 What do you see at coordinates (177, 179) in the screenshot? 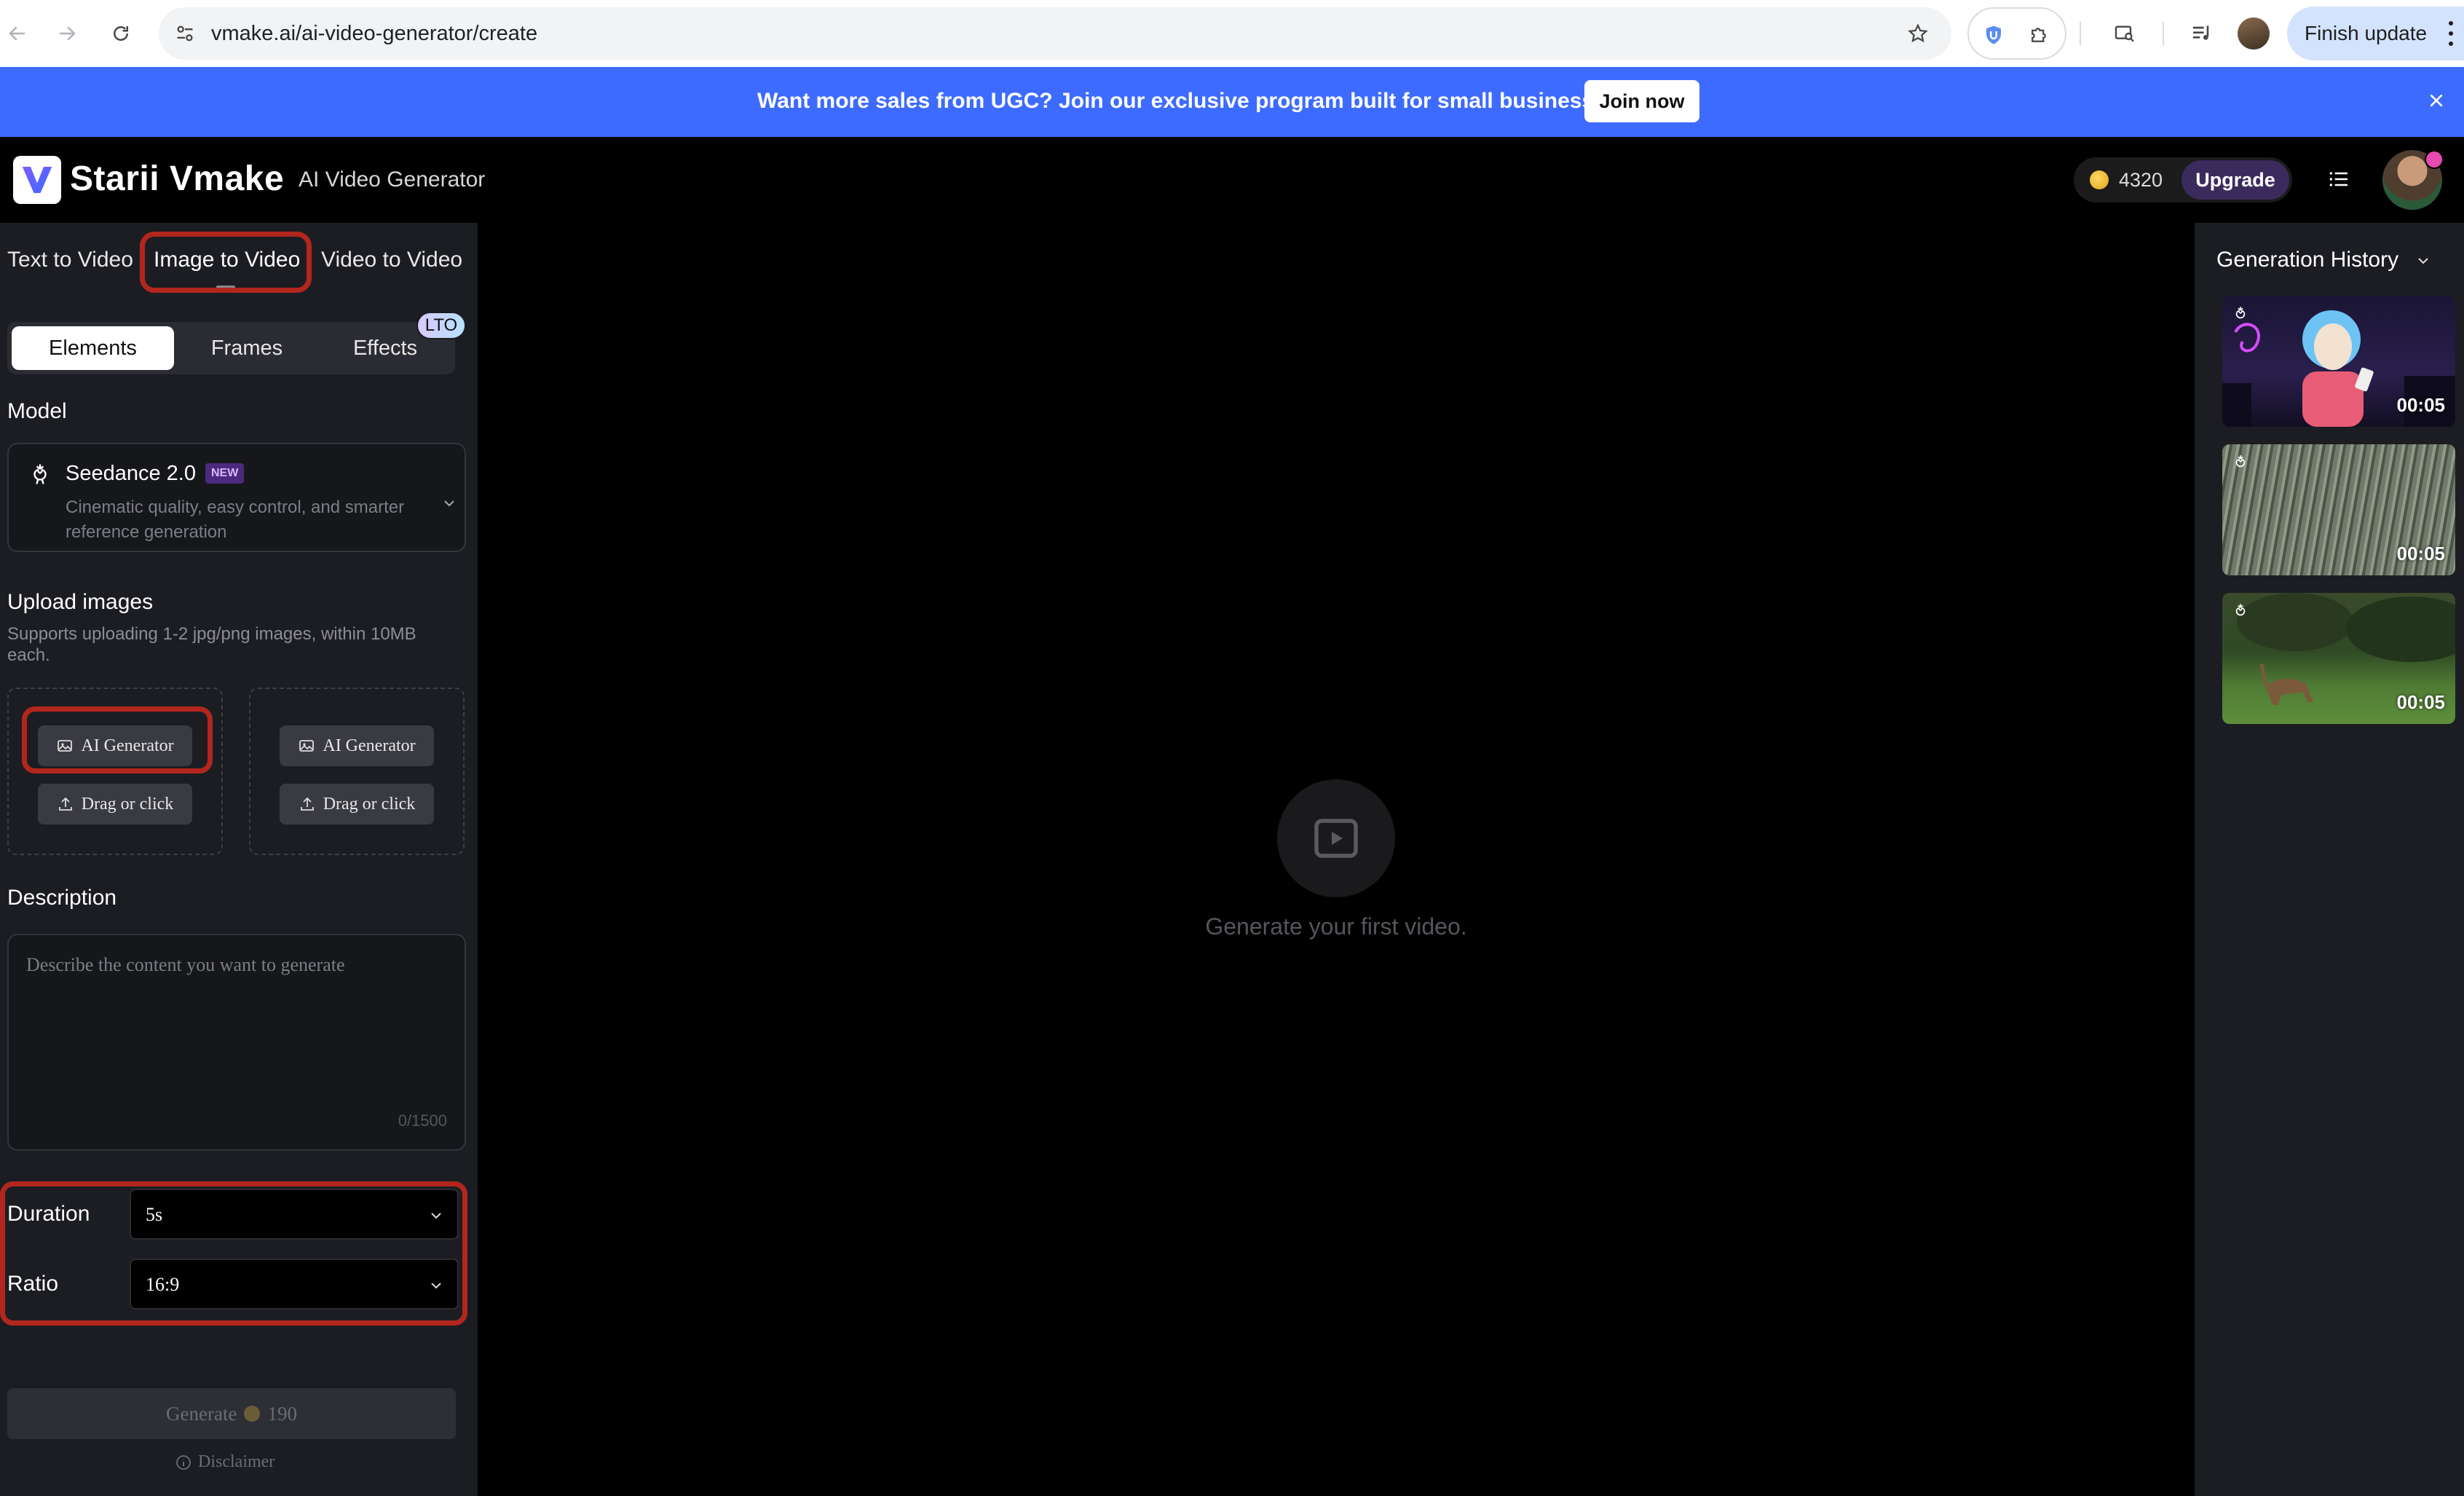
I see `brand-name: Starii Vmake` at bounding box center [177, 179].